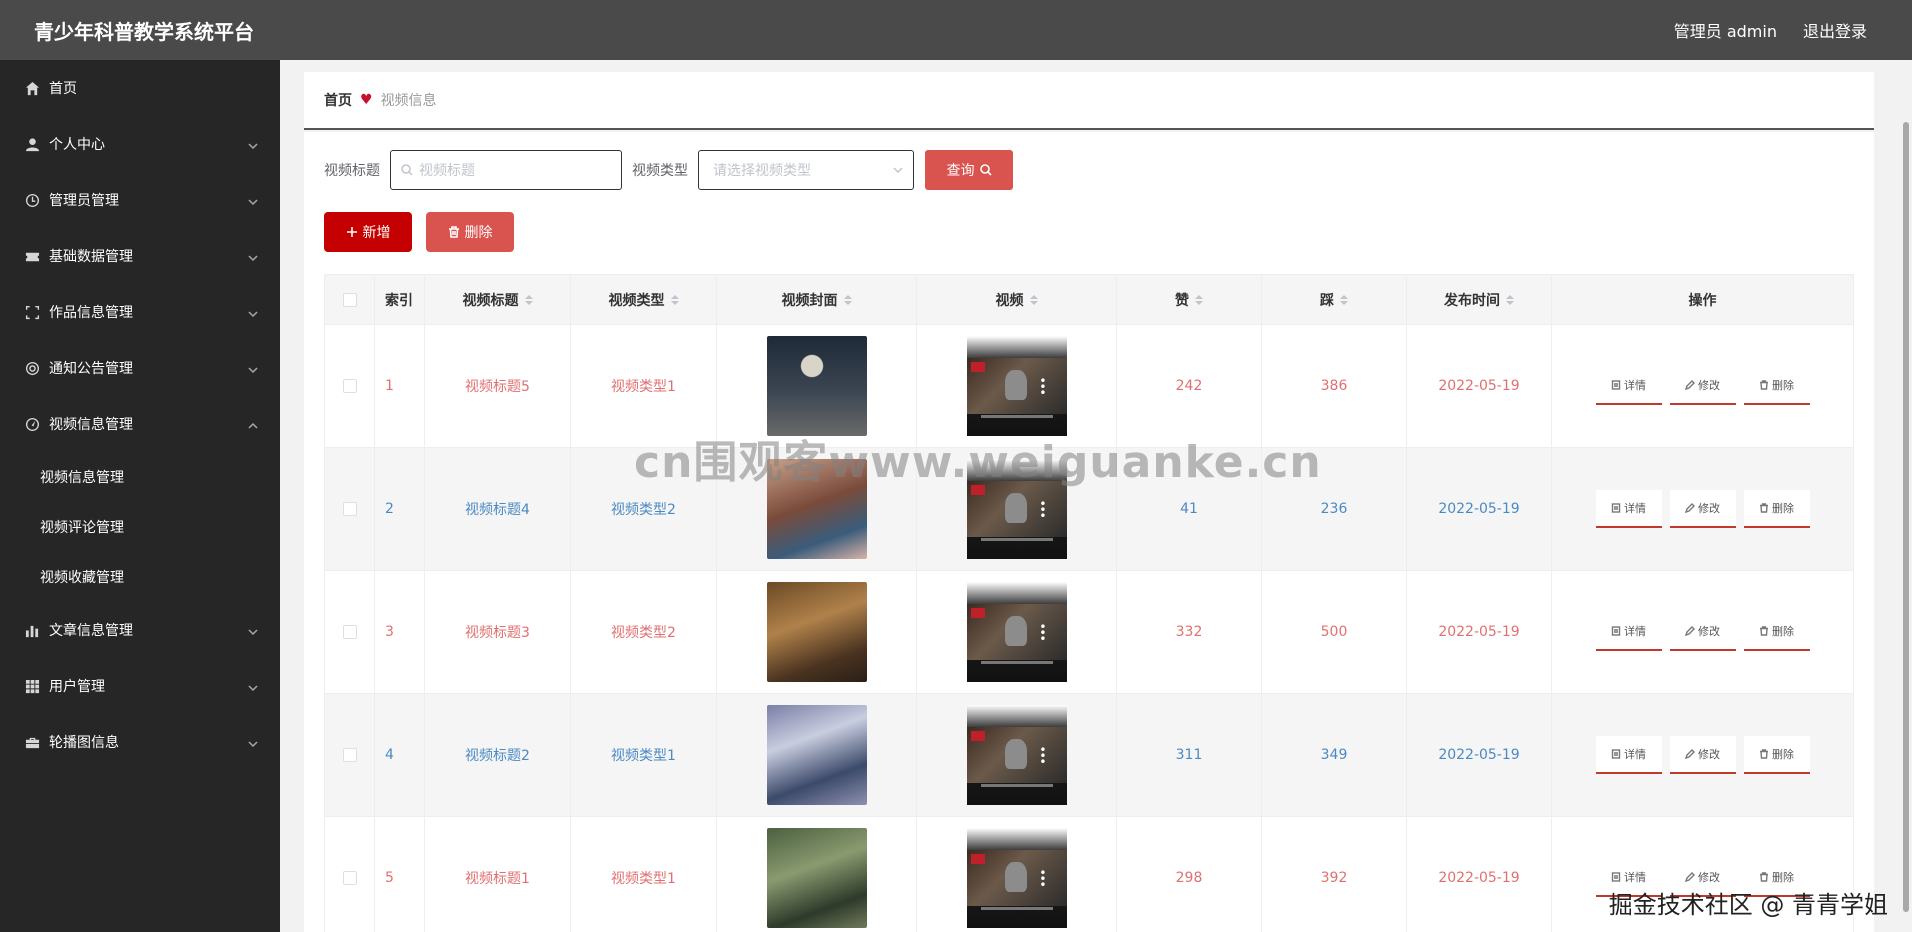 Image resolution: width=1912 pixels, height=932 pixels. What do you see at coordinates (969, 170) in the screenshot?
I see `query-button: 查询` at bounding box center [969, 170].